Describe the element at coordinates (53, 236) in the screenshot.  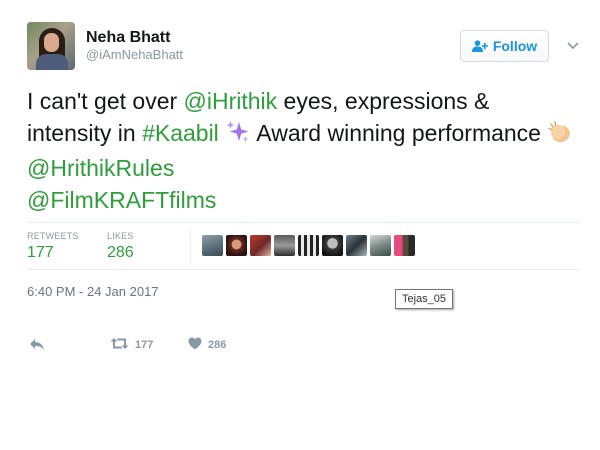
I see `retweets-label: RETWEETS` at that location.